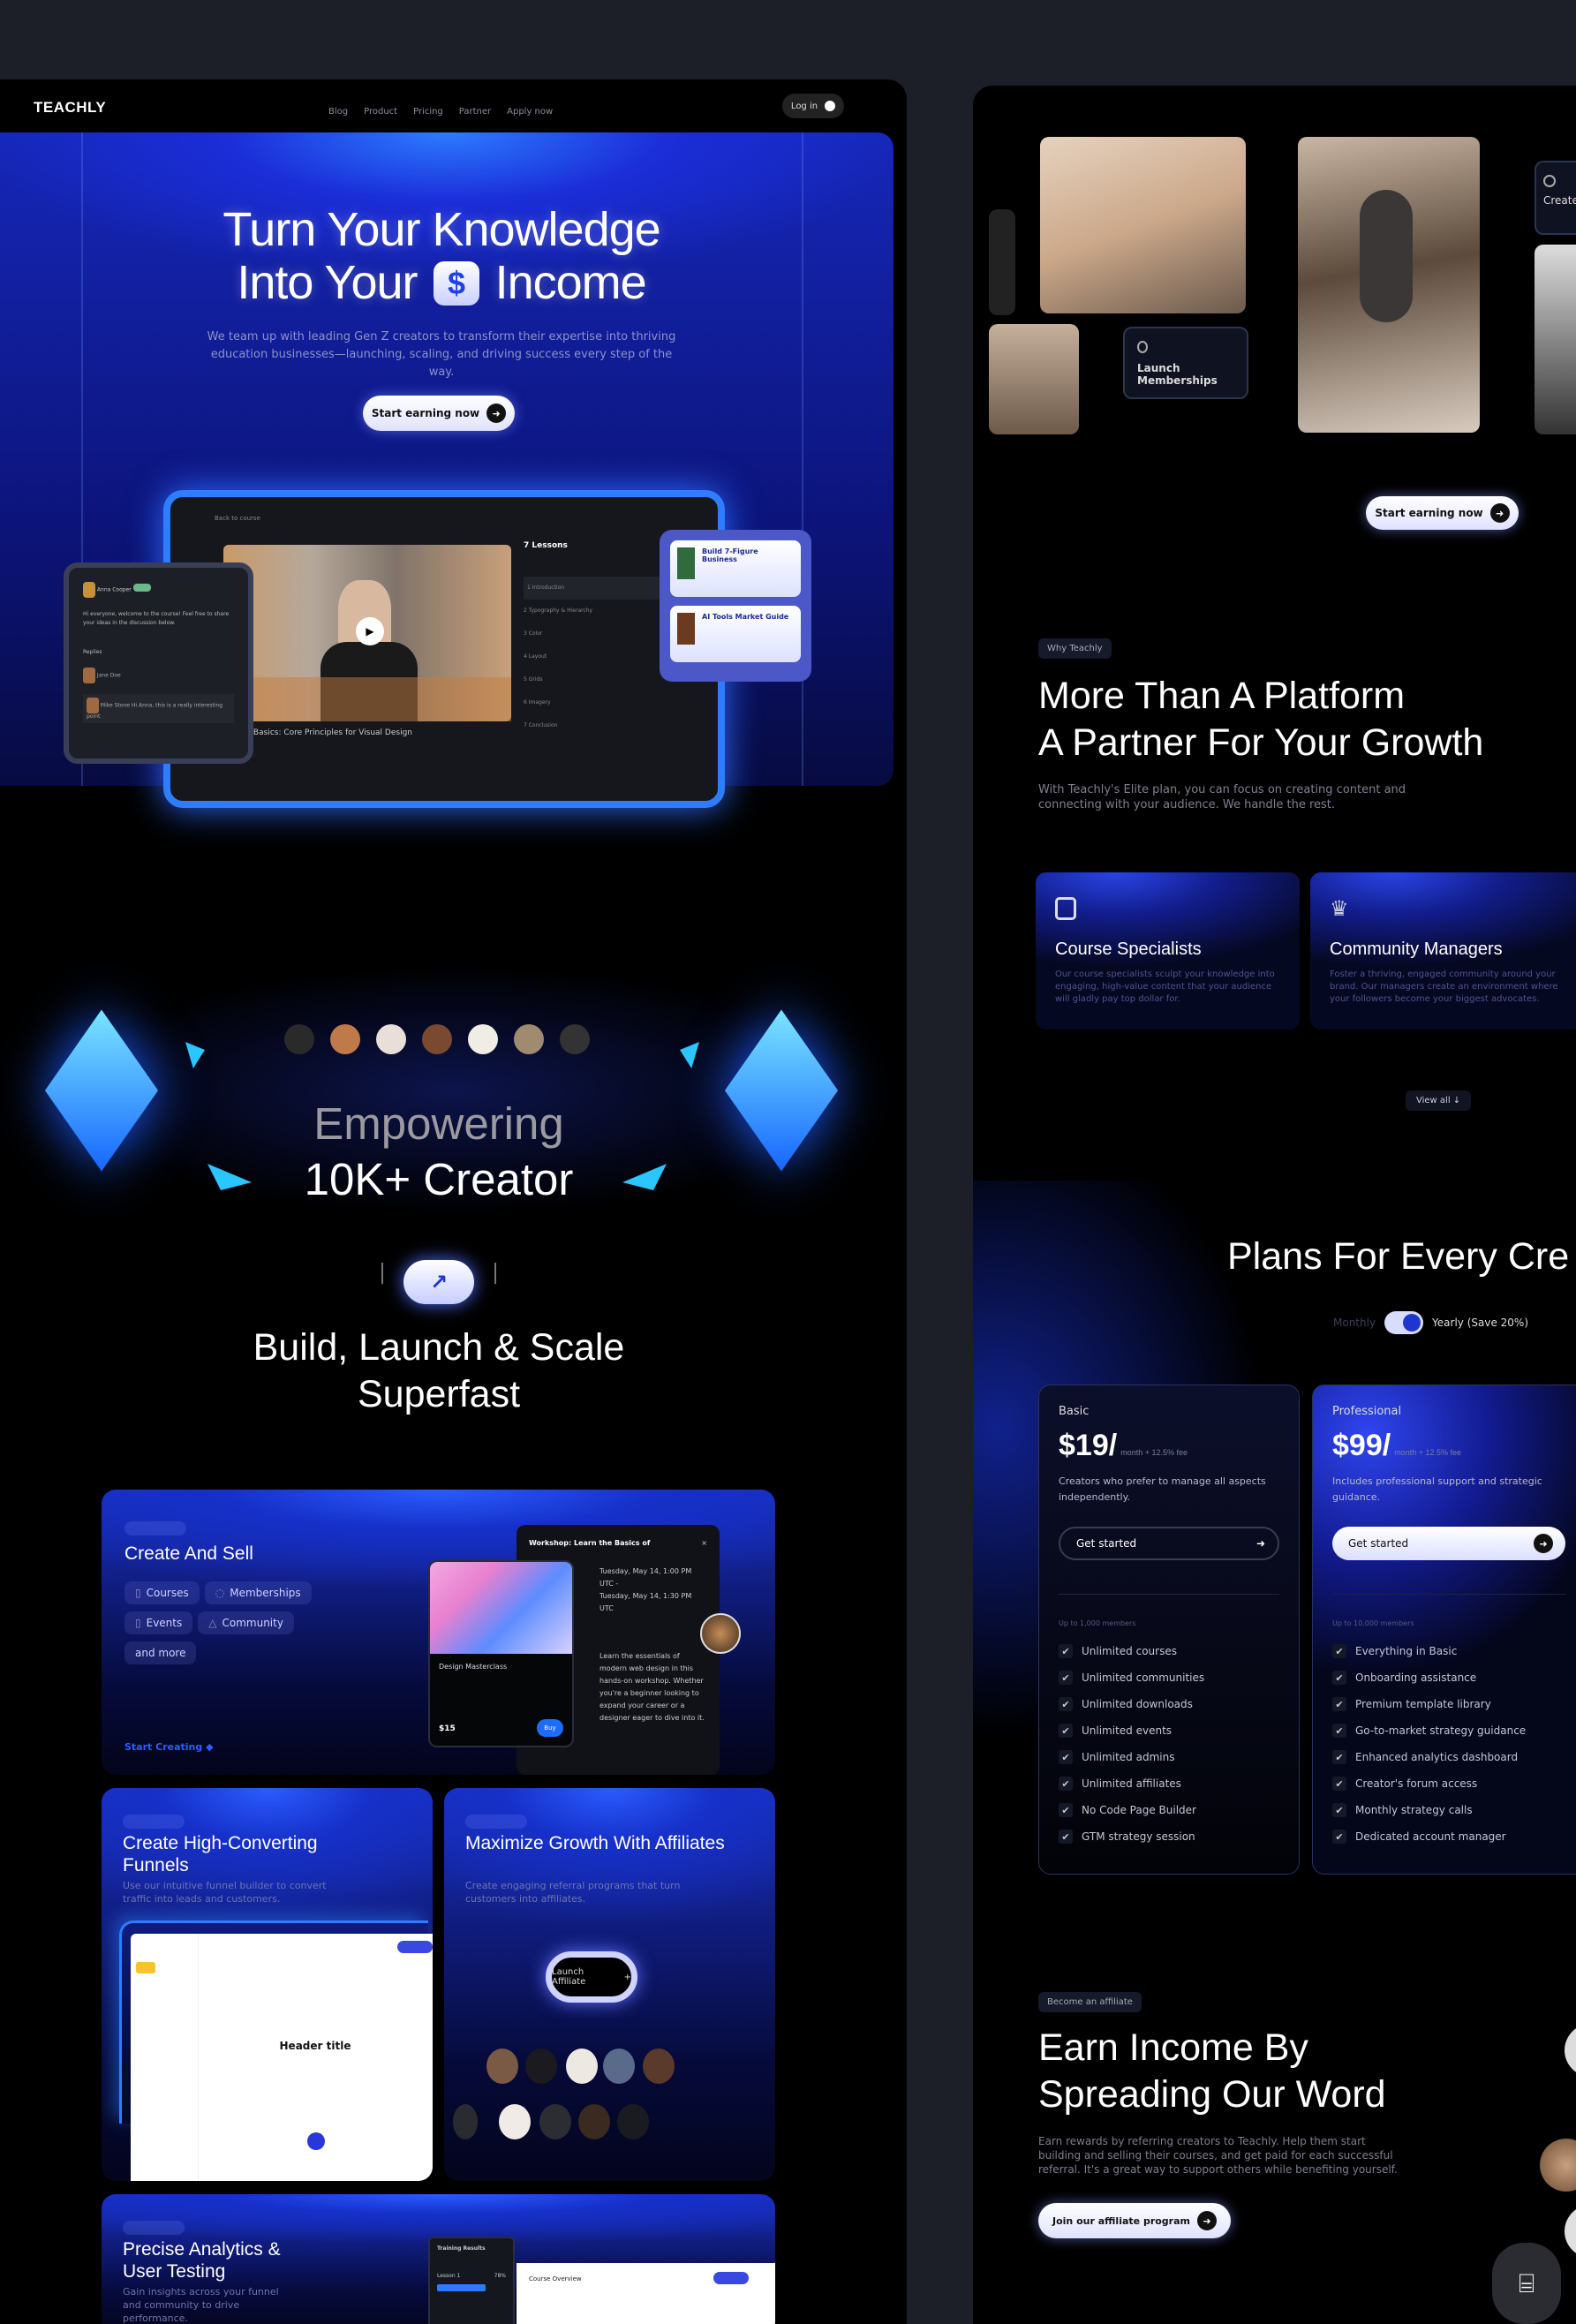 Image resolution: width=1576 pixels, height=2324 pixels. I want to click on gallery-photo, so click(1034, 379).